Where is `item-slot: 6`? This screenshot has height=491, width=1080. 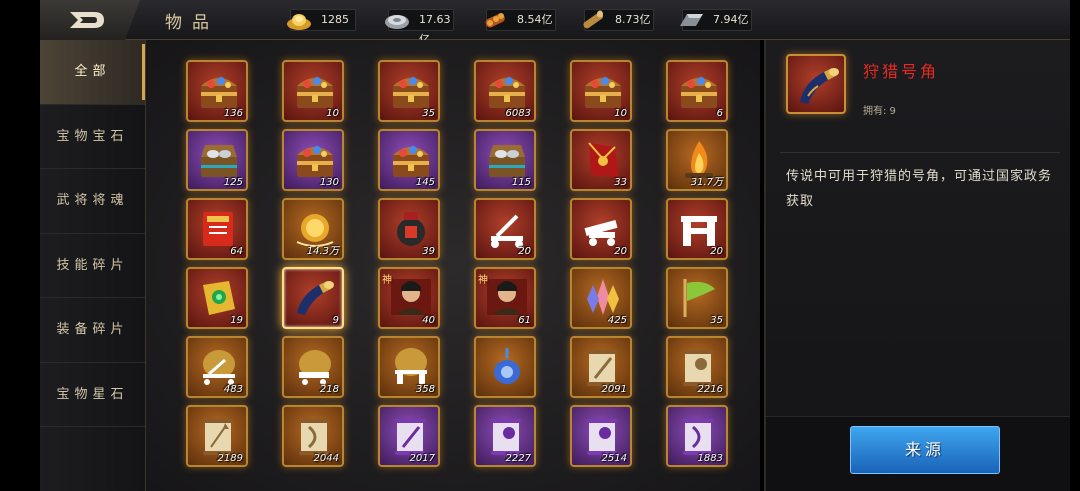 item-slot: 6 is located at coordinates (697, 91).